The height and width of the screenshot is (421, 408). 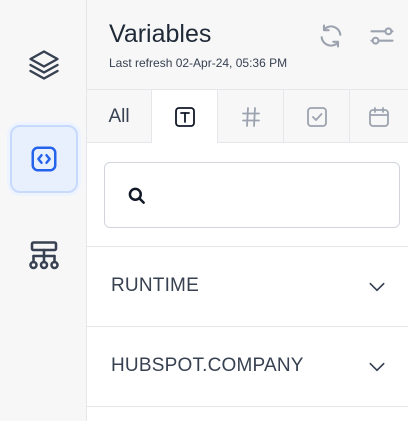 What do you see at coordinates (136, 195) in the screenshot?
I see `search-icon` at bounding box center [136, 195].